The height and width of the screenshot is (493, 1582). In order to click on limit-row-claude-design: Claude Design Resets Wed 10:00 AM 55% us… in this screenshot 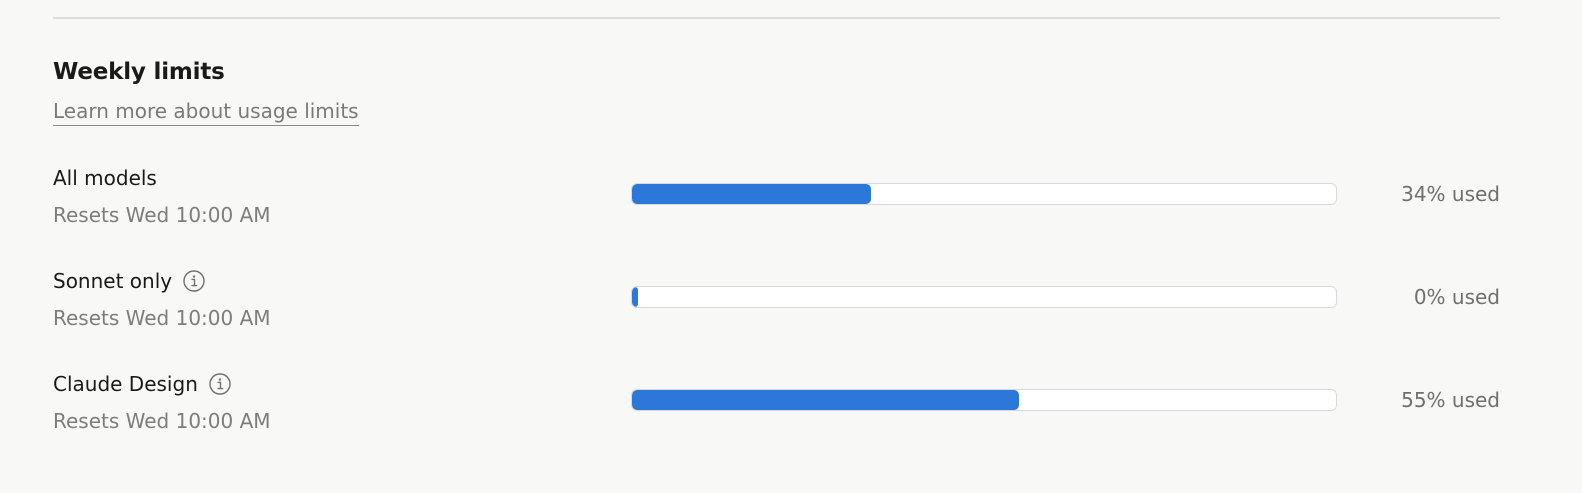, I will do `click(776, 407)`.